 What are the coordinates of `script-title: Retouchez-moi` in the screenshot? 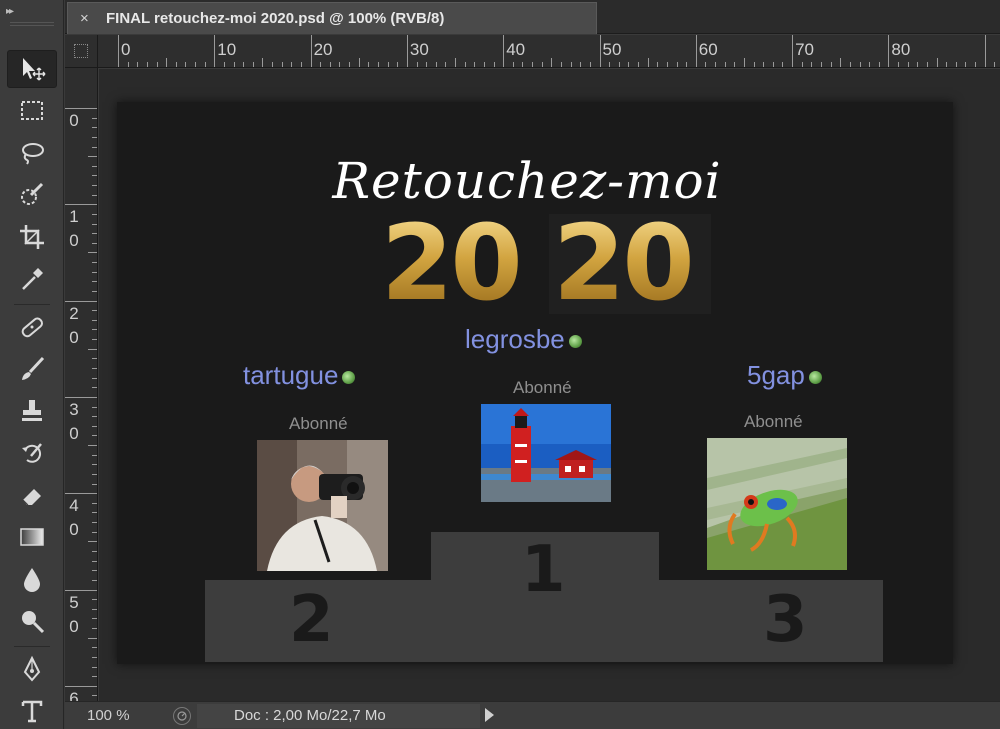 It's located at (527, 181).